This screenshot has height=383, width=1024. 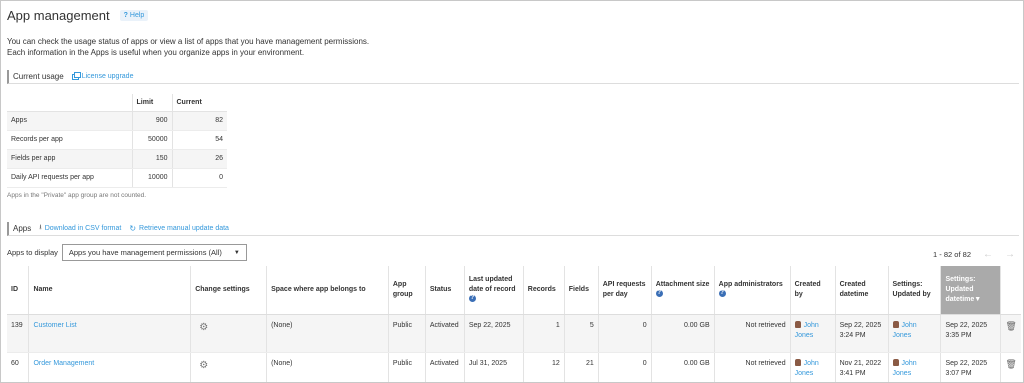 What do you see at coordinates (18, 333) in the screenshot?
I see `cell-id: 139` at bounding box center [18, 333].